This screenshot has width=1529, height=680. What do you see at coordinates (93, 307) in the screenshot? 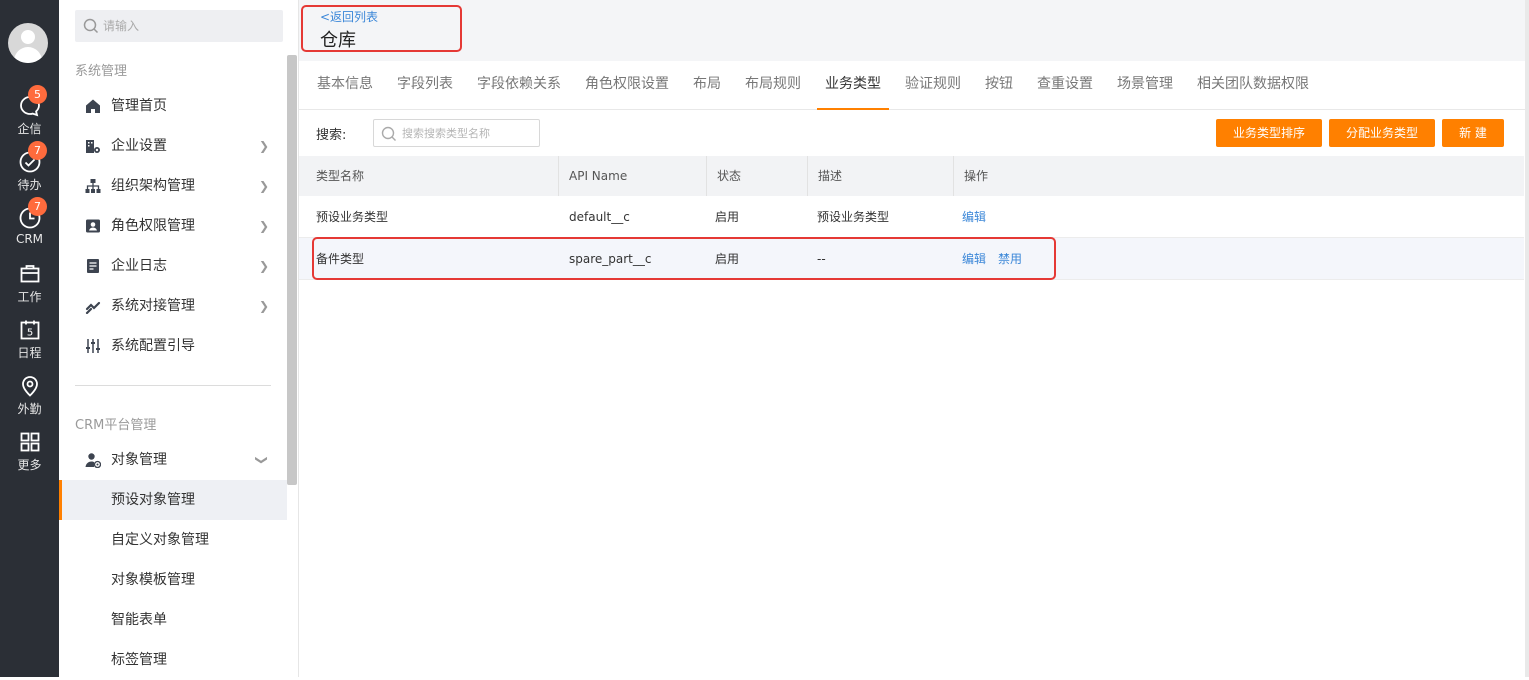
I see `link-icon` at bounding box center [93, 307].